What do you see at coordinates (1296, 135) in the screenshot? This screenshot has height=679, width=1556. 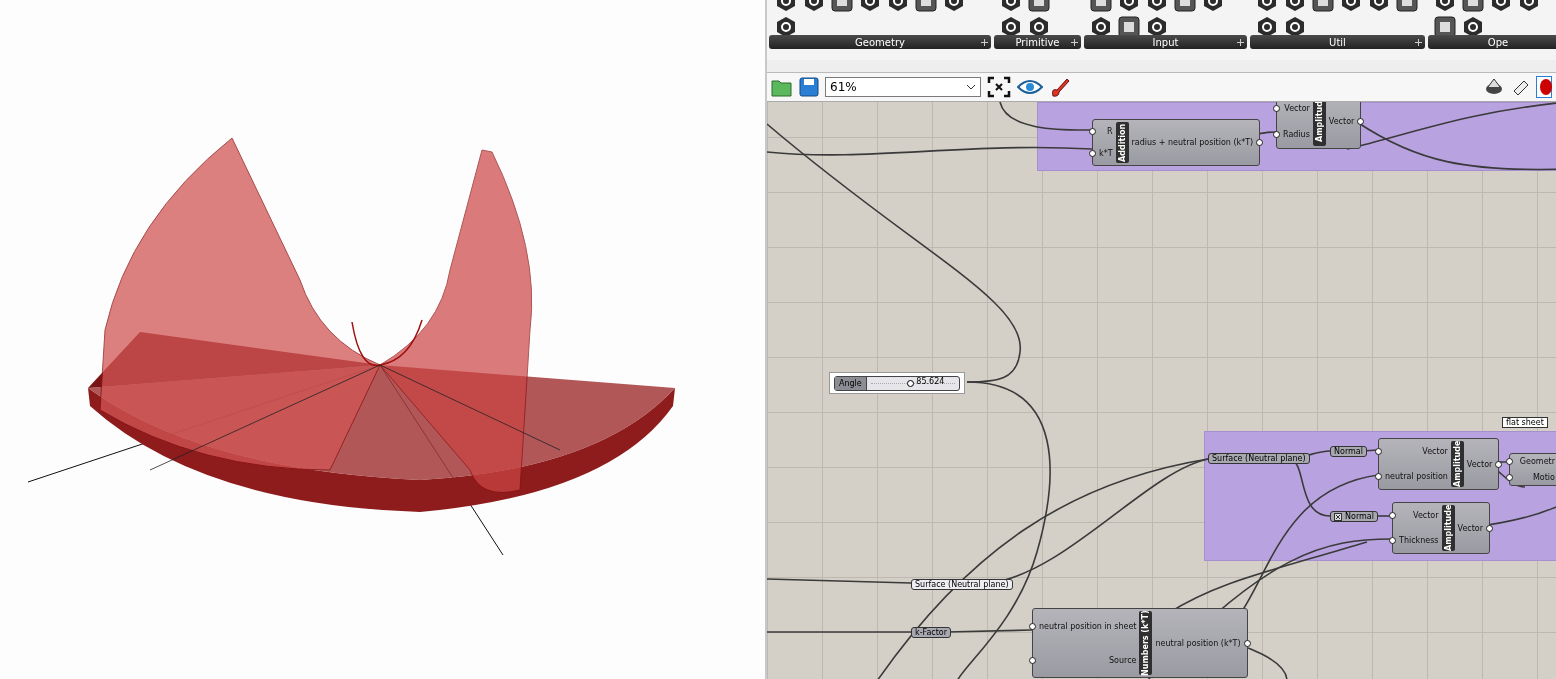 I see `input-label: Radius` at bounding box center [1296, 135].